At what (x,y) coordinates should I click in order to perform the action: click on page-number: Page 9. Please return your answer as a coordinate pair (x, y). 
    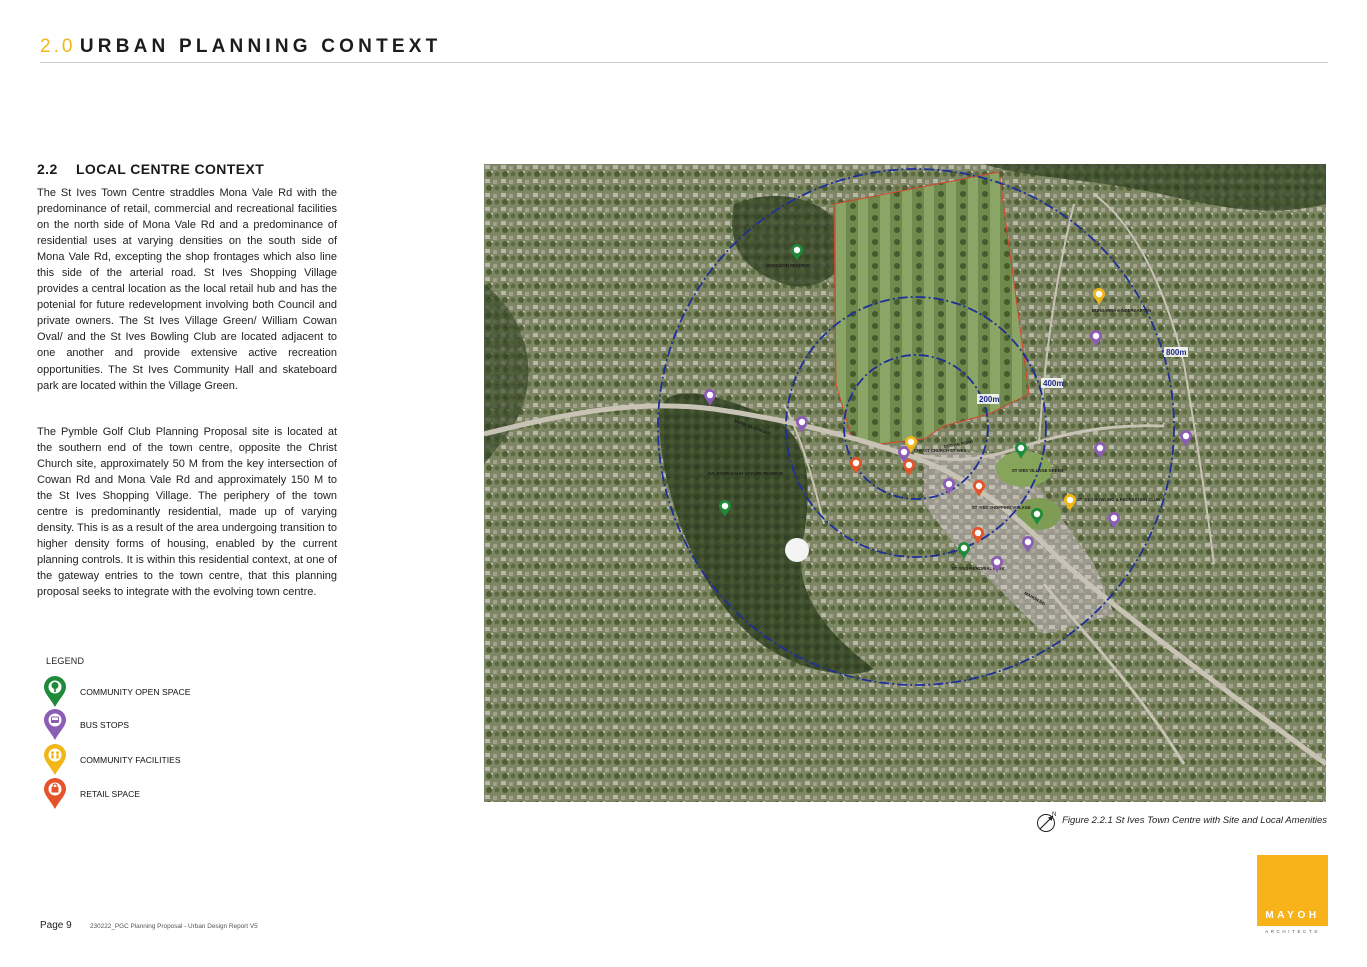
    Looking at the image, I should click on (56, 925).